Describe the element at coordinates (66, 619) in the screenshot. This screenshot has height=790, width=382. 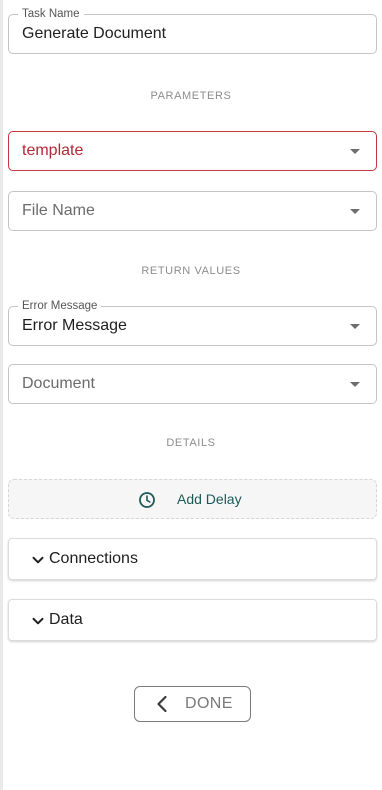
I see `data-label: Data` at that location.